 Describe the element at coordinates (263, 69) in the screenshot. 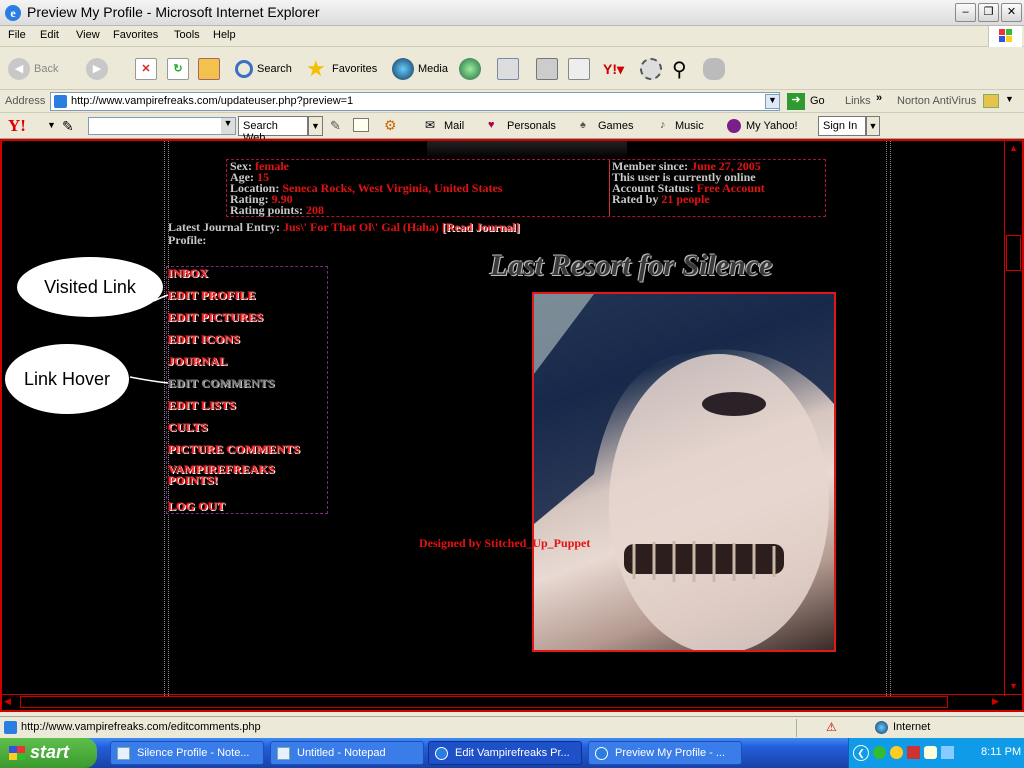

I see `search-button: Search` at that location.